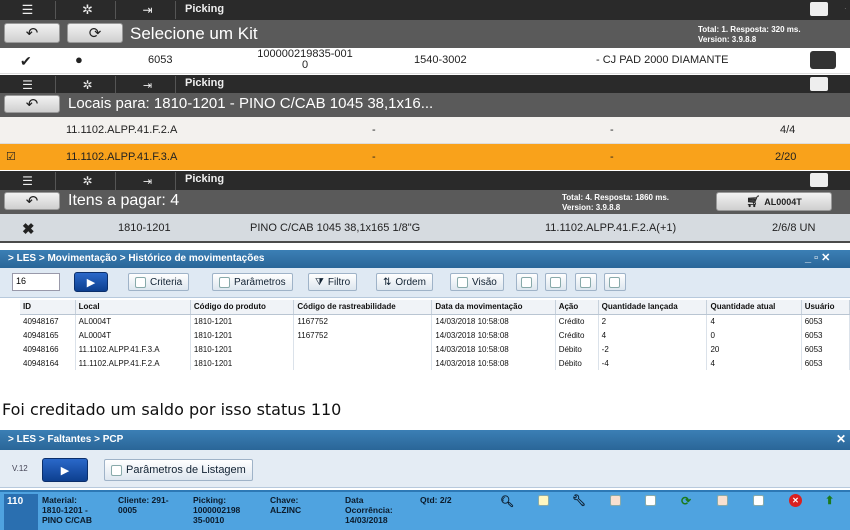 The height and width of the screenshot is (530, 850). I want to click on calendar-icon, so click(722, 501).